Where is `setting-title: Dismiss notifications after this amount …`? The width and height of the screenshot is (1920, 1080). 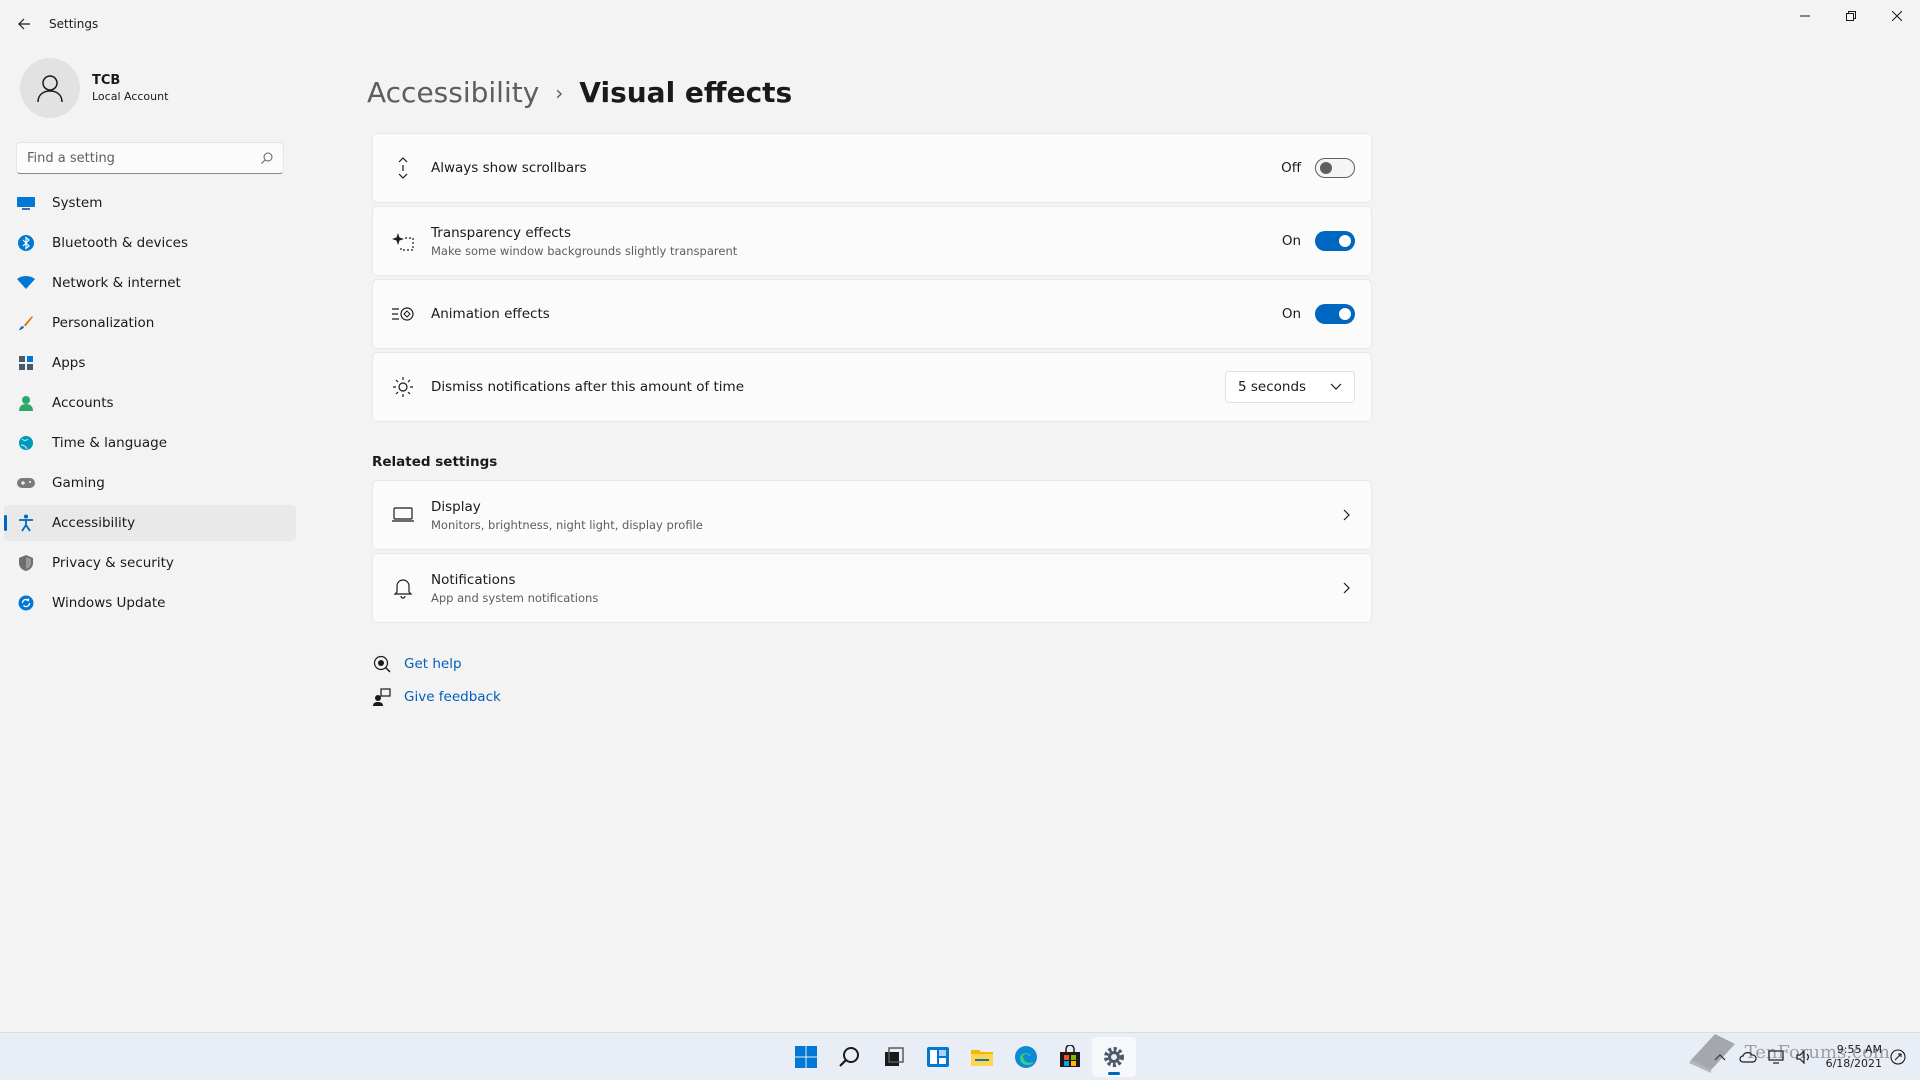 setting-title: Dismiss notifications after this amount … is located at coordinates (588, 387).